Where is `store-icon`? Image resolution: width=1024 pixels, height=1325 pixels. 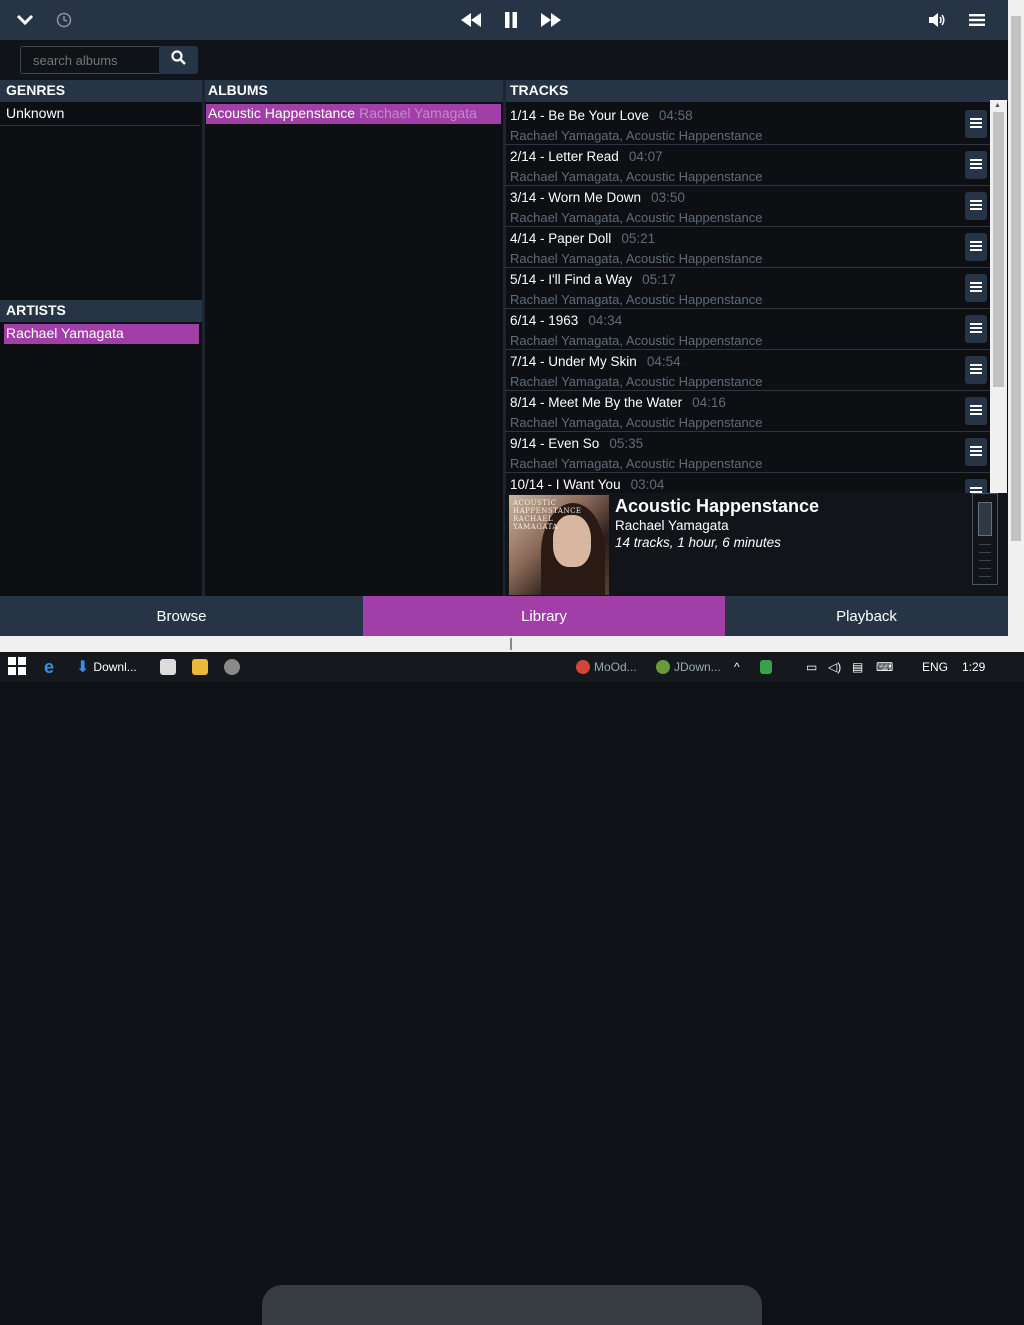 store-icon is located at coordinates (168, 667).